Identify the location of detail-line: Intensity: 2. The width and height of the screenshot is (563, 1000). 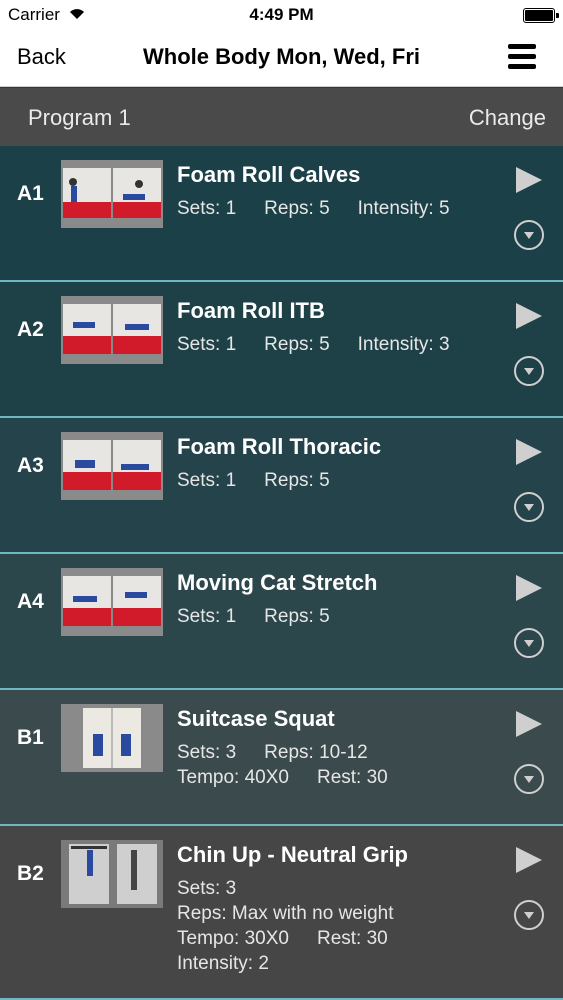
(285, 963).